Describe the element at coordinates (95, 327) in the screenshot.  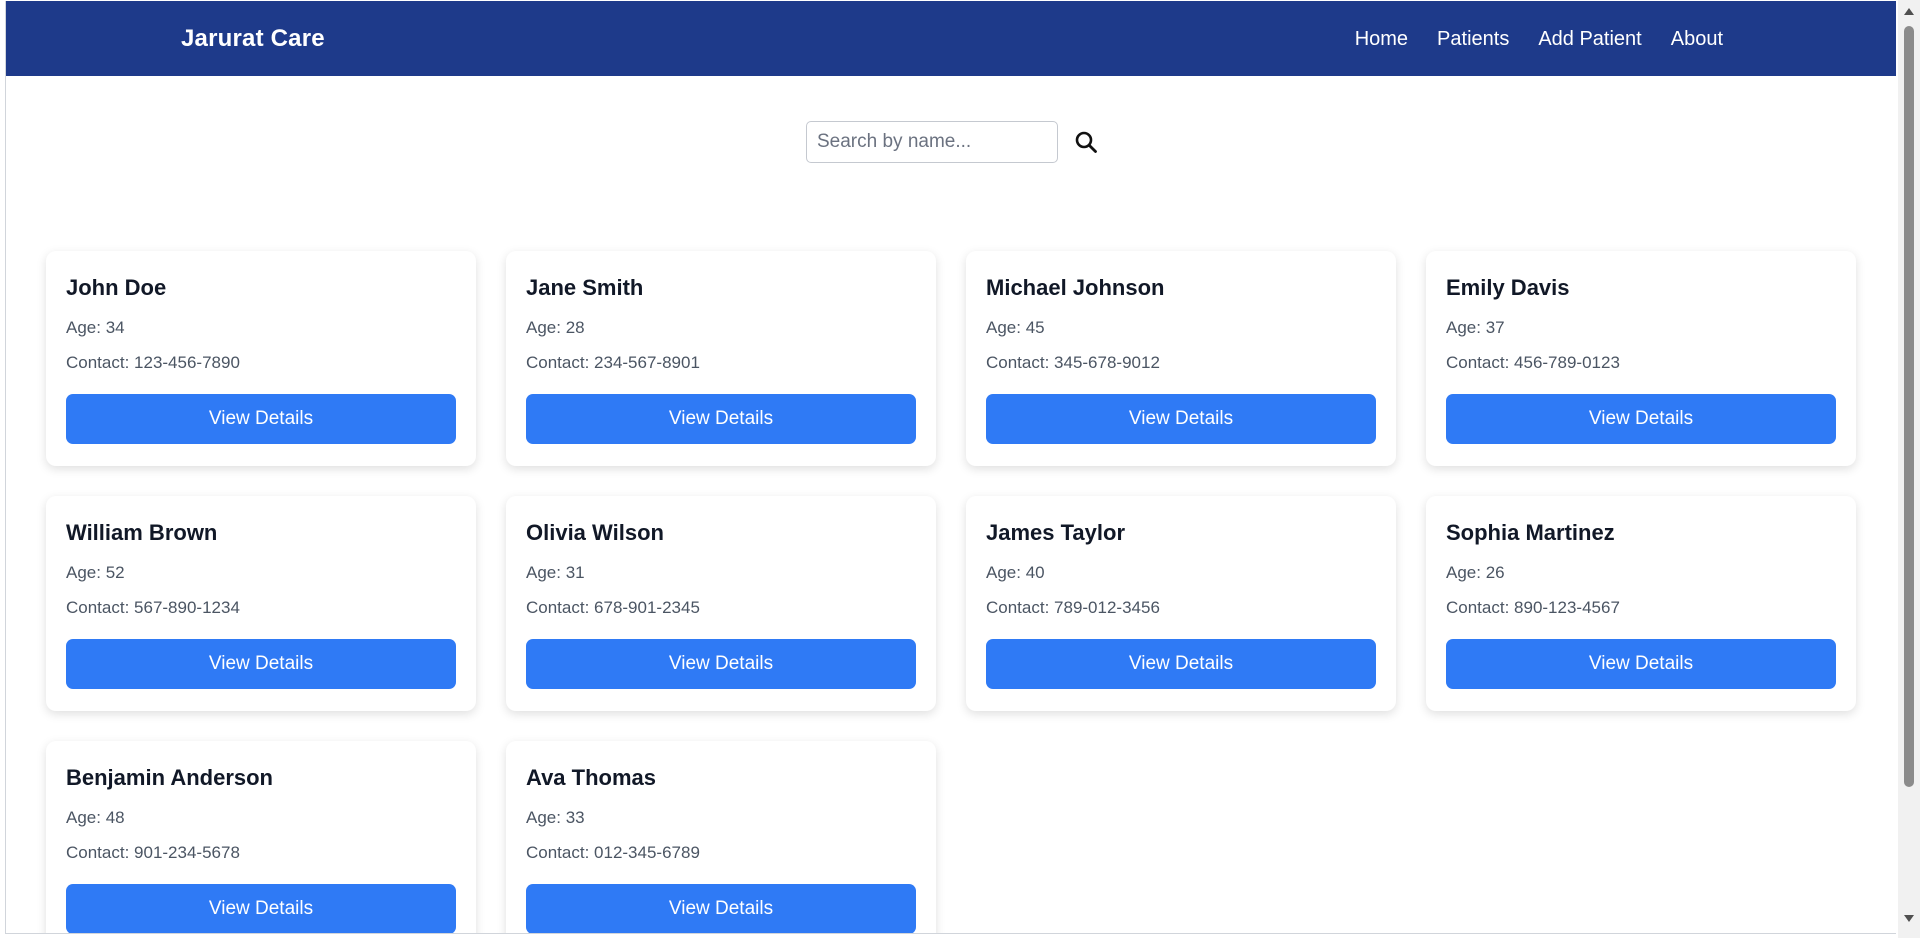
I see `patient-age: Age: 34` at that location.